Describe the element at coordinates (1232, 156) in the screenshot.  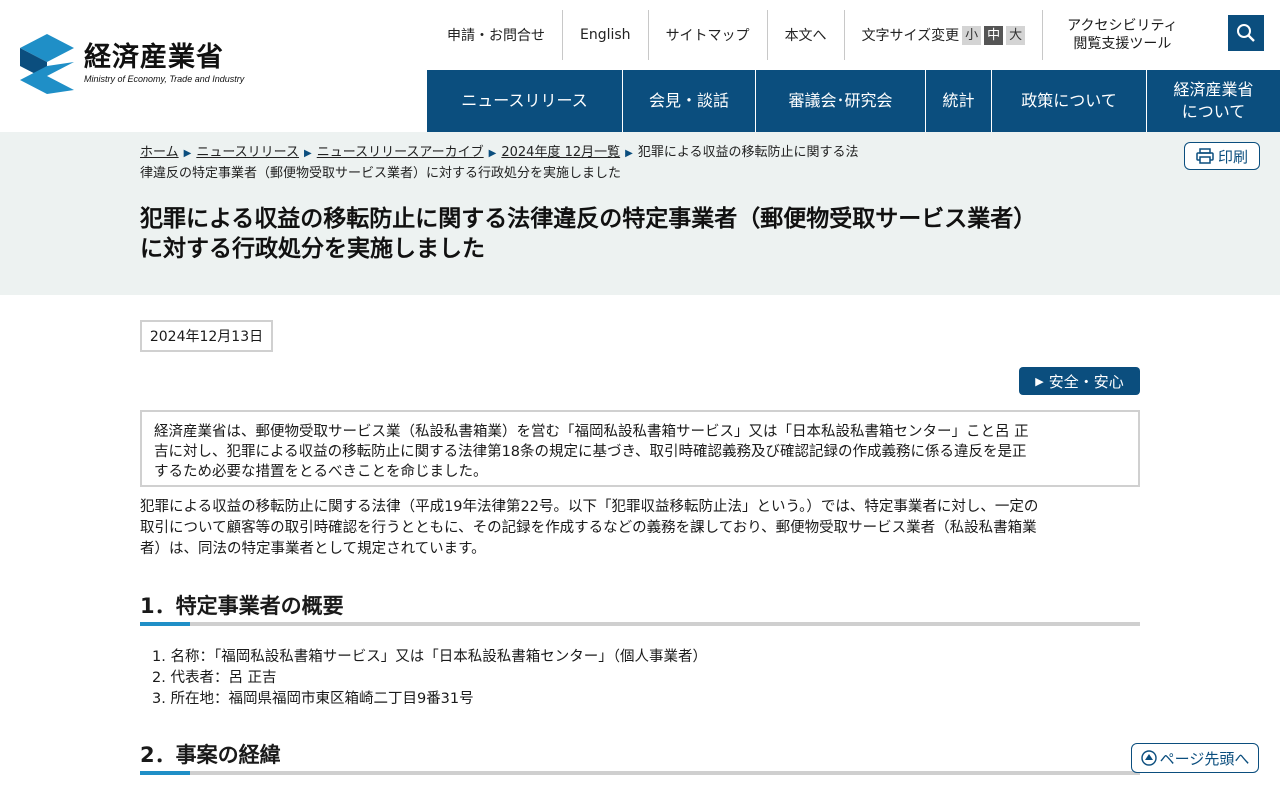
I see `print-label: 印刷` at that location.